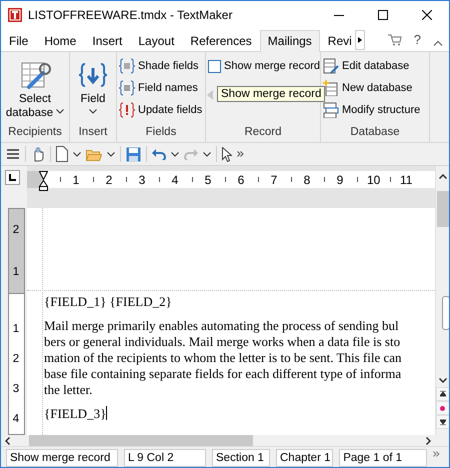  What do you see at coordinates (337, 41) in the screenshot?
I see `menu-tab: Revi` at bounding box center [337, 41].